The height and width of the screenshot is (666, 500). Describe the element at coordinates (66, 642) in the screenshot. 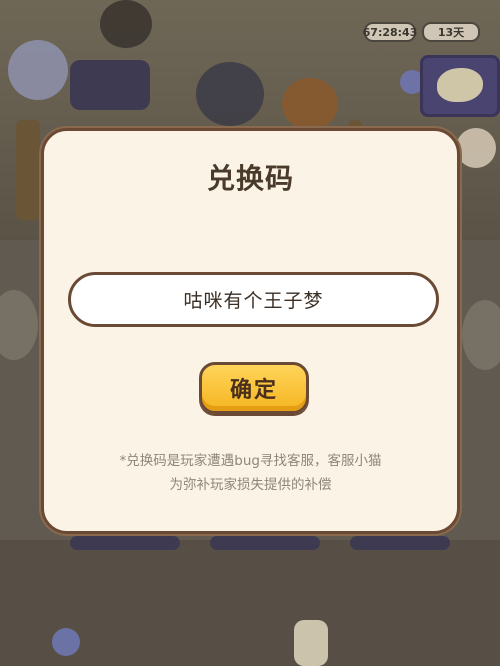

I see `flower-decoration` at that location.